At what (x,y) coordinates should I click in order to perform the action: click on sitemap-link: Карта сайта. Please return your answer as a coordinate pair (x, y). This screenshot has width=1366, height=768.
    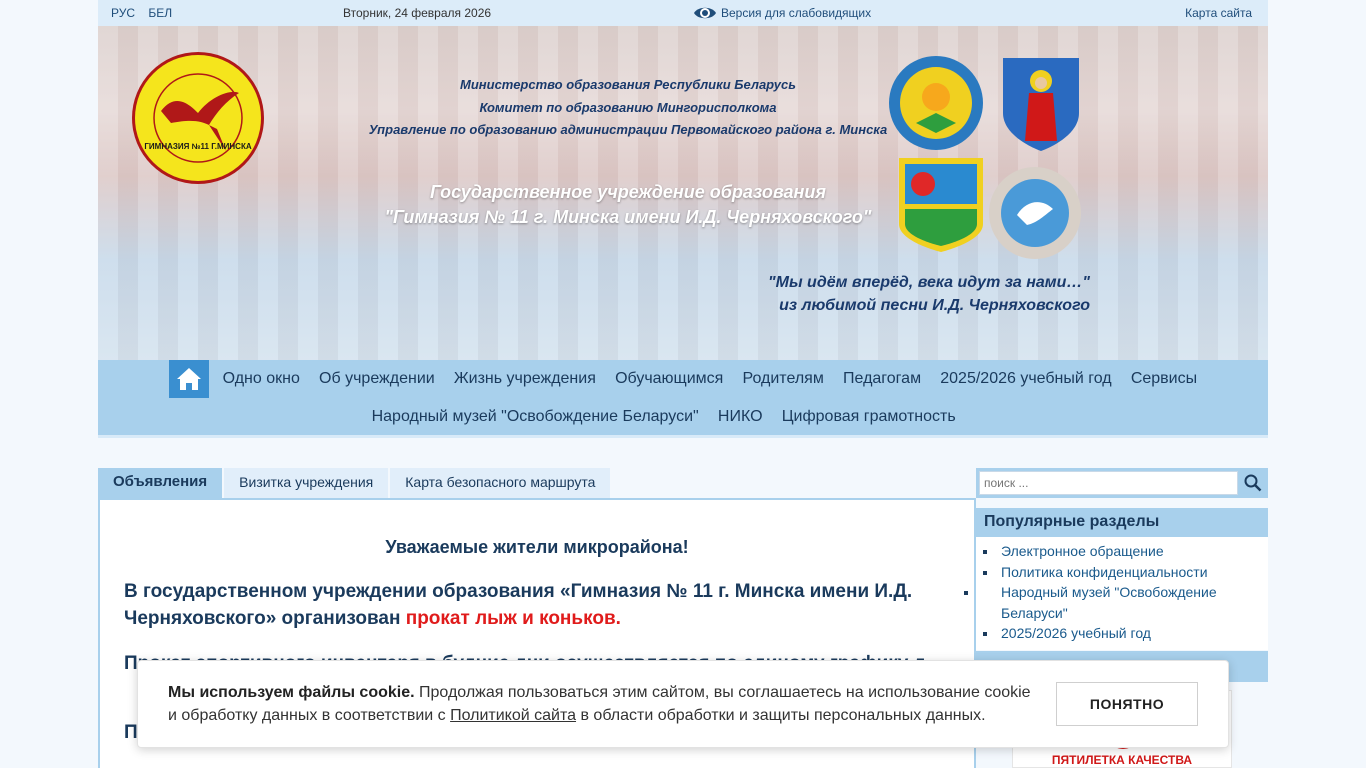
    Looking at the image, I should click on (1218, 13).